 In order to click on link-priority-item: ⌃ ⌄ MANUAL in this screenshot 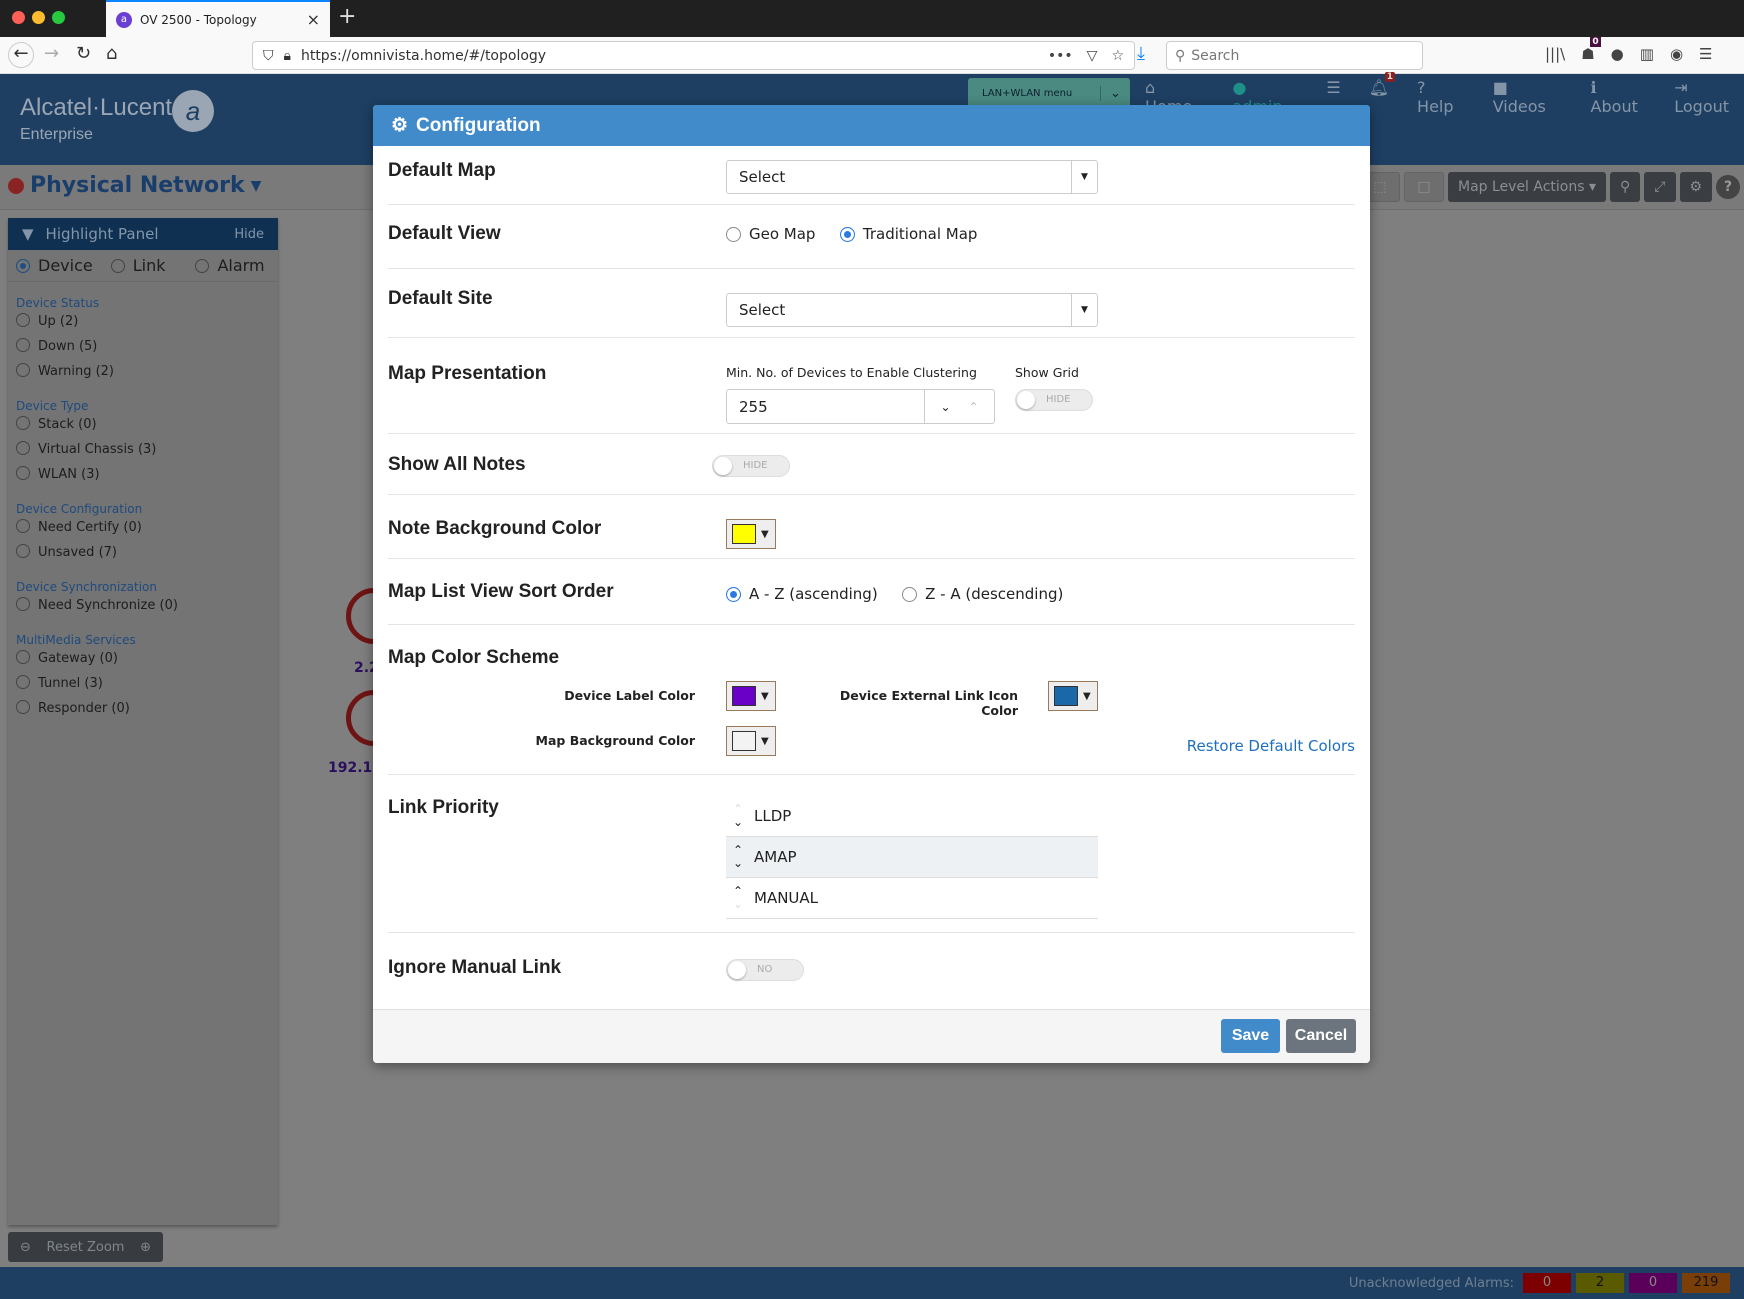, I will do `click(912, 898)`.